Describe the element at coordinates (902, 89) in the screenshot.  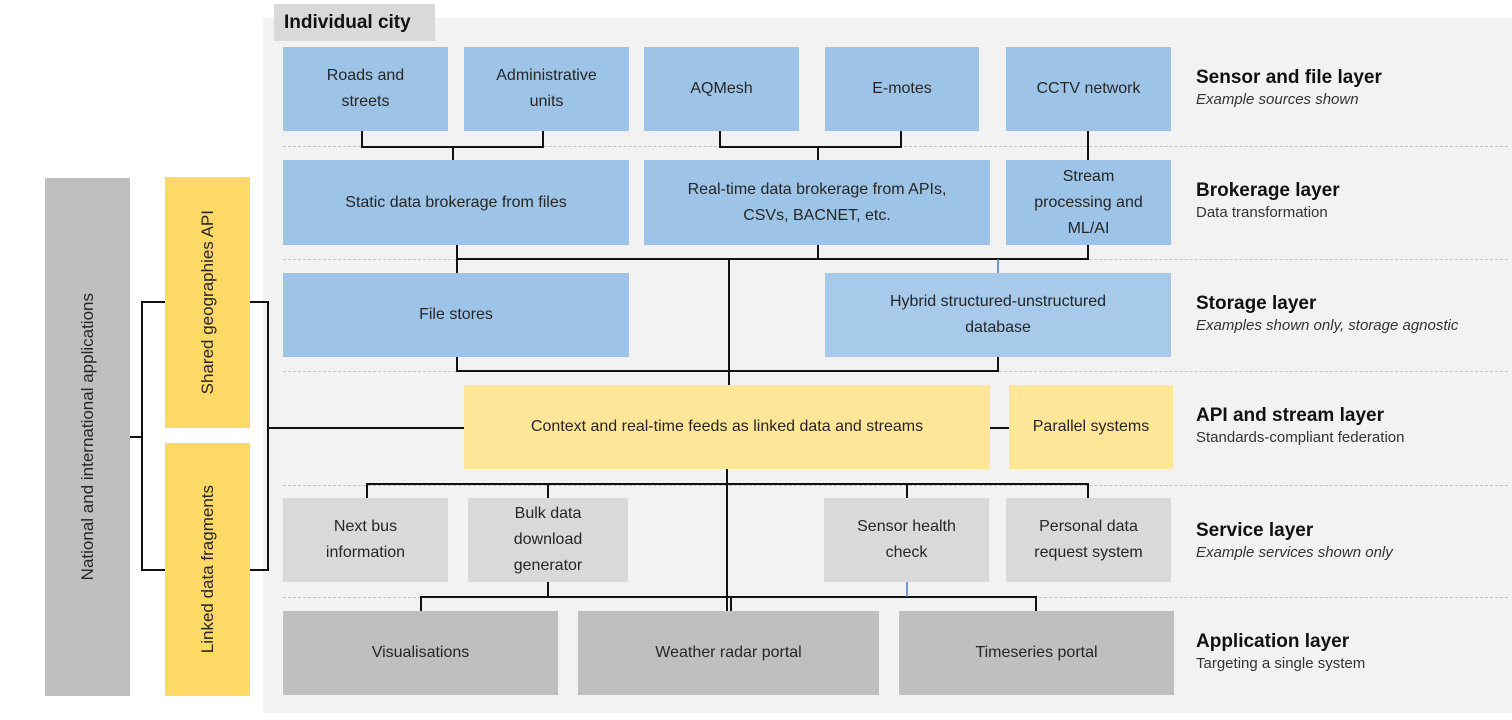
I see `source-emotes: E-motes` at that location.